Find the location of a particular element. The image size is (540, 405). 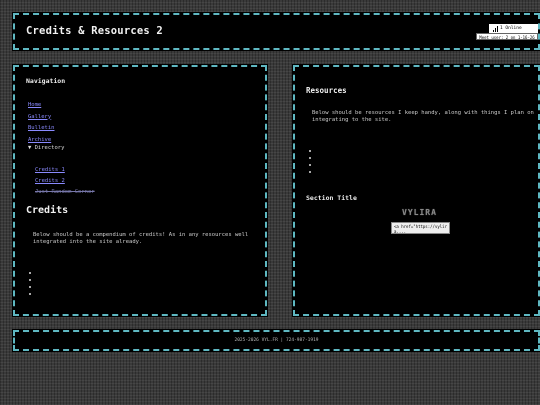

nav-item-bulletin: Bulletin is located at coordinates (41, 122).